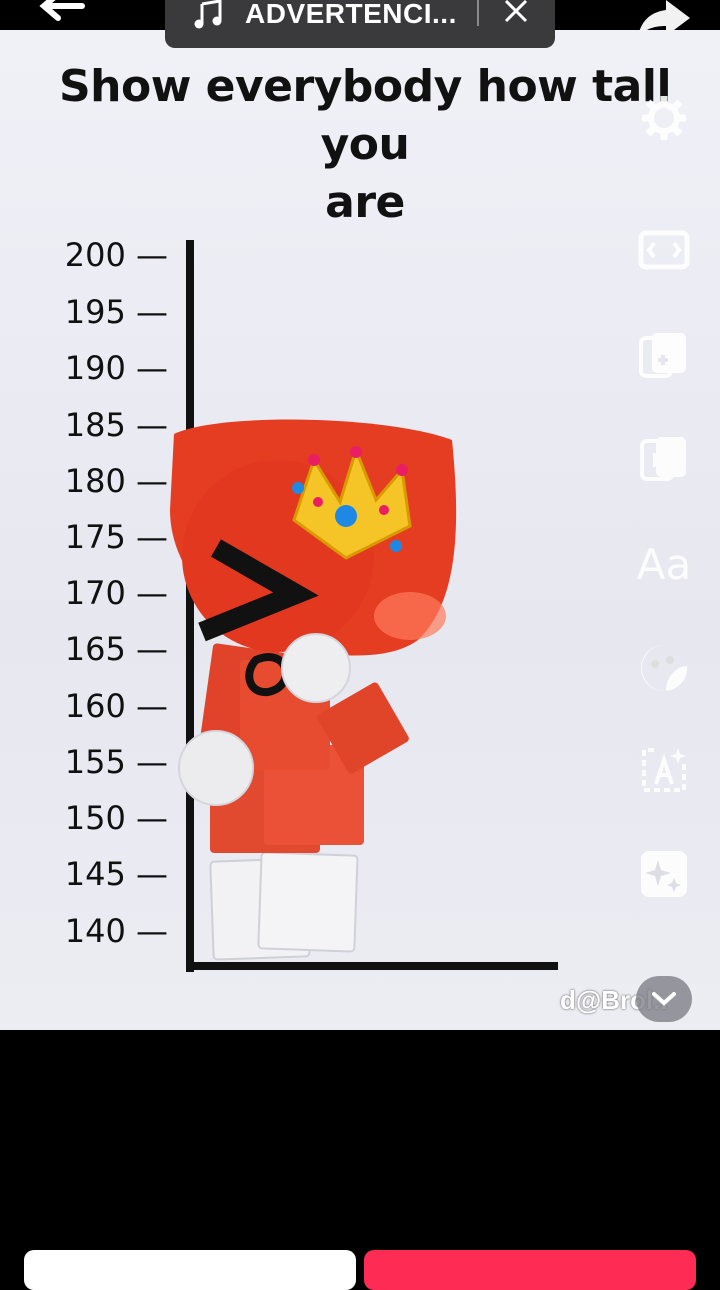 This screenshot has height=1290, width=720. Describe the element at coordinates (664, 20) in the screenshot. I see `share-arrow-icon` at that location.